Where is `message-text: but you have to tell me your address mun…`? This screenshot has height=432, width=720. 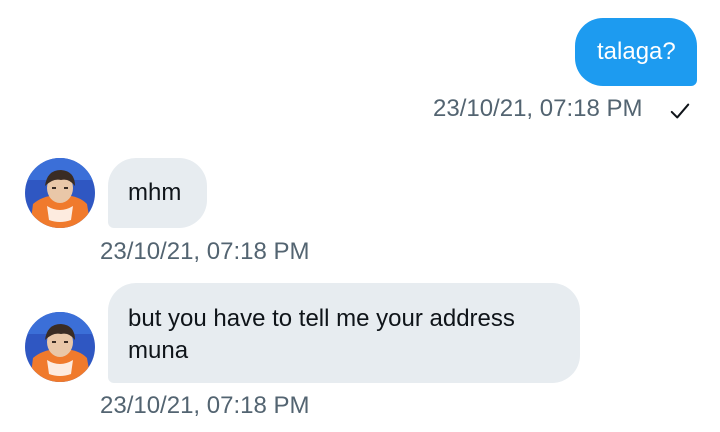 message-text: but you have to tell me your address mun… is located at coordinates (321, 334).